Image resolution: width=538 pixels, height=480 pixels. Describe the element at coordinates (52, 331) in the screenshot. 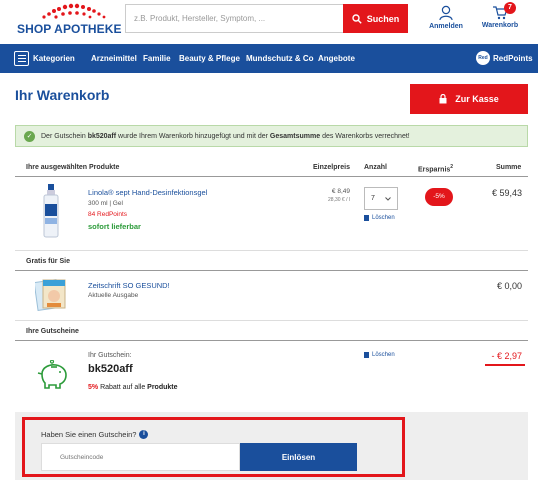

I see `coupon-section-heading: Ihre Gutscheine` at that location.